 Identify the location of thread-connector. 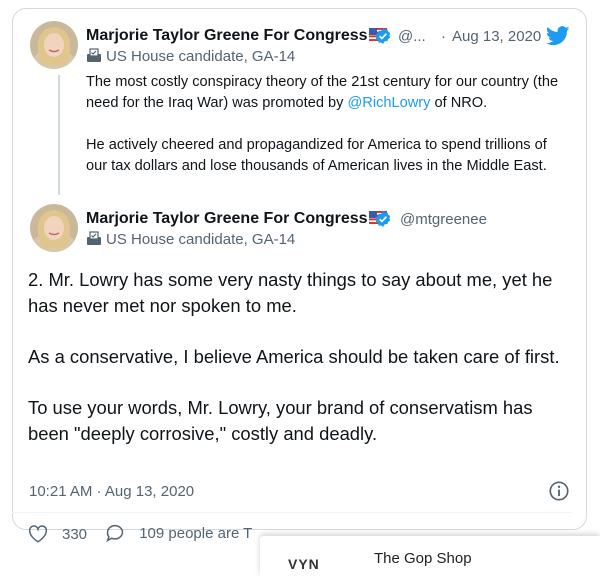
(59, 135).